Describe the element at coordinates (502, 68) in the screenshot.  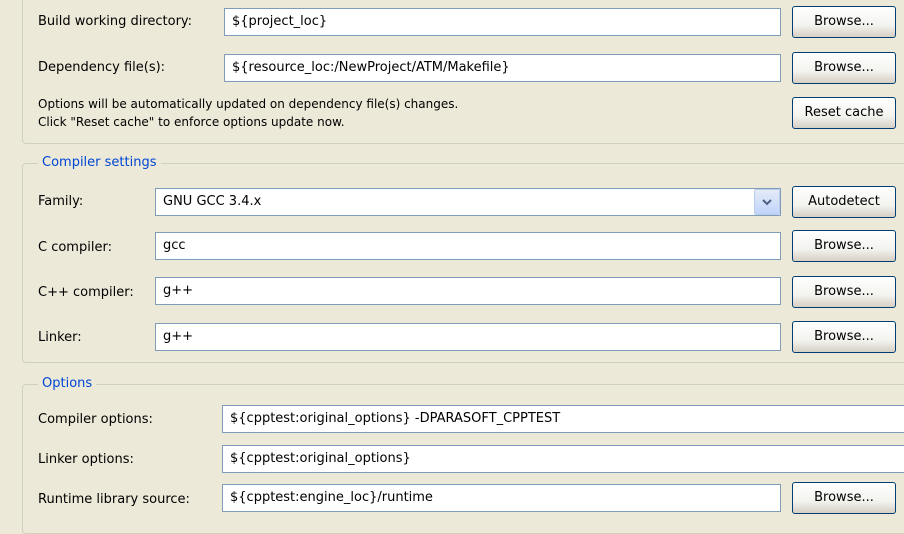
I see `dependency-files-field: ${resource_loc:/NewProject/ATM/Makefile}` at that location.